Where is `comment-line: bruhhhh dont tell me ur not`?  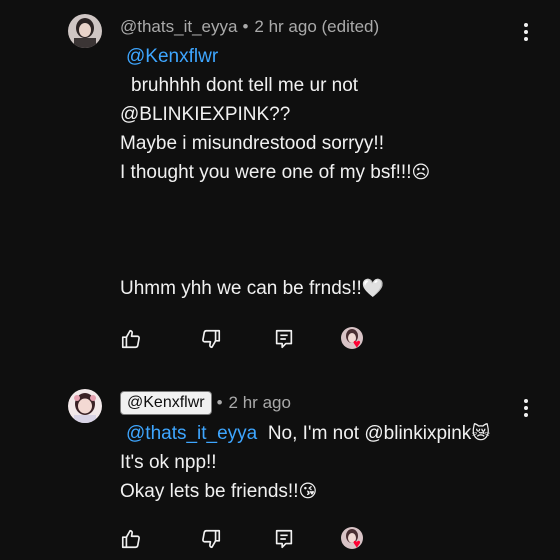
comment-line: bruhhhh dont tell me ur not is located at coordinates (245, 85).